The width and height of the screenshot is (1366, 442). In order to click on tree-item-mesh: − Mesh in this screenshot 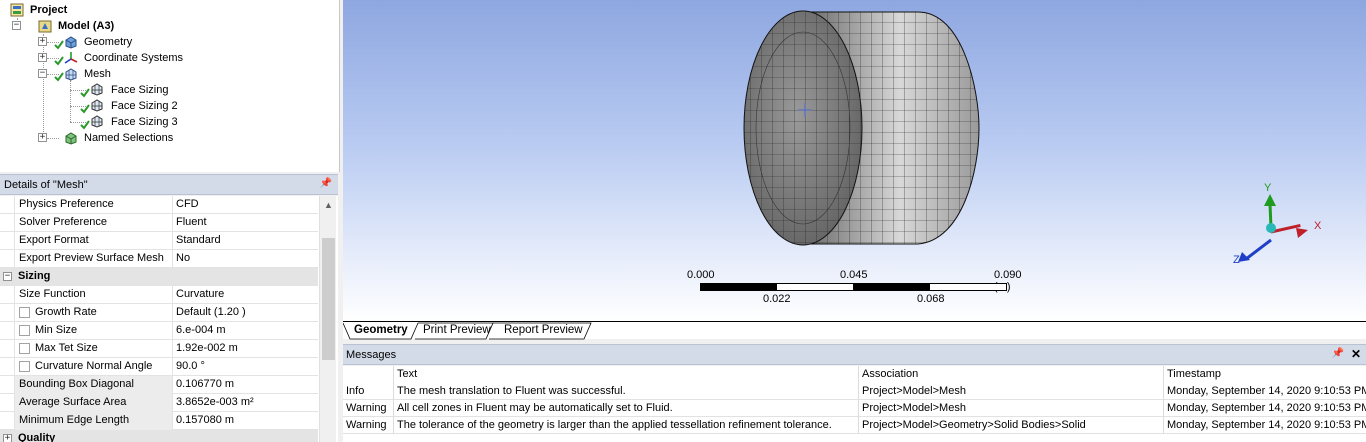, I will do `click(150, 74)`.